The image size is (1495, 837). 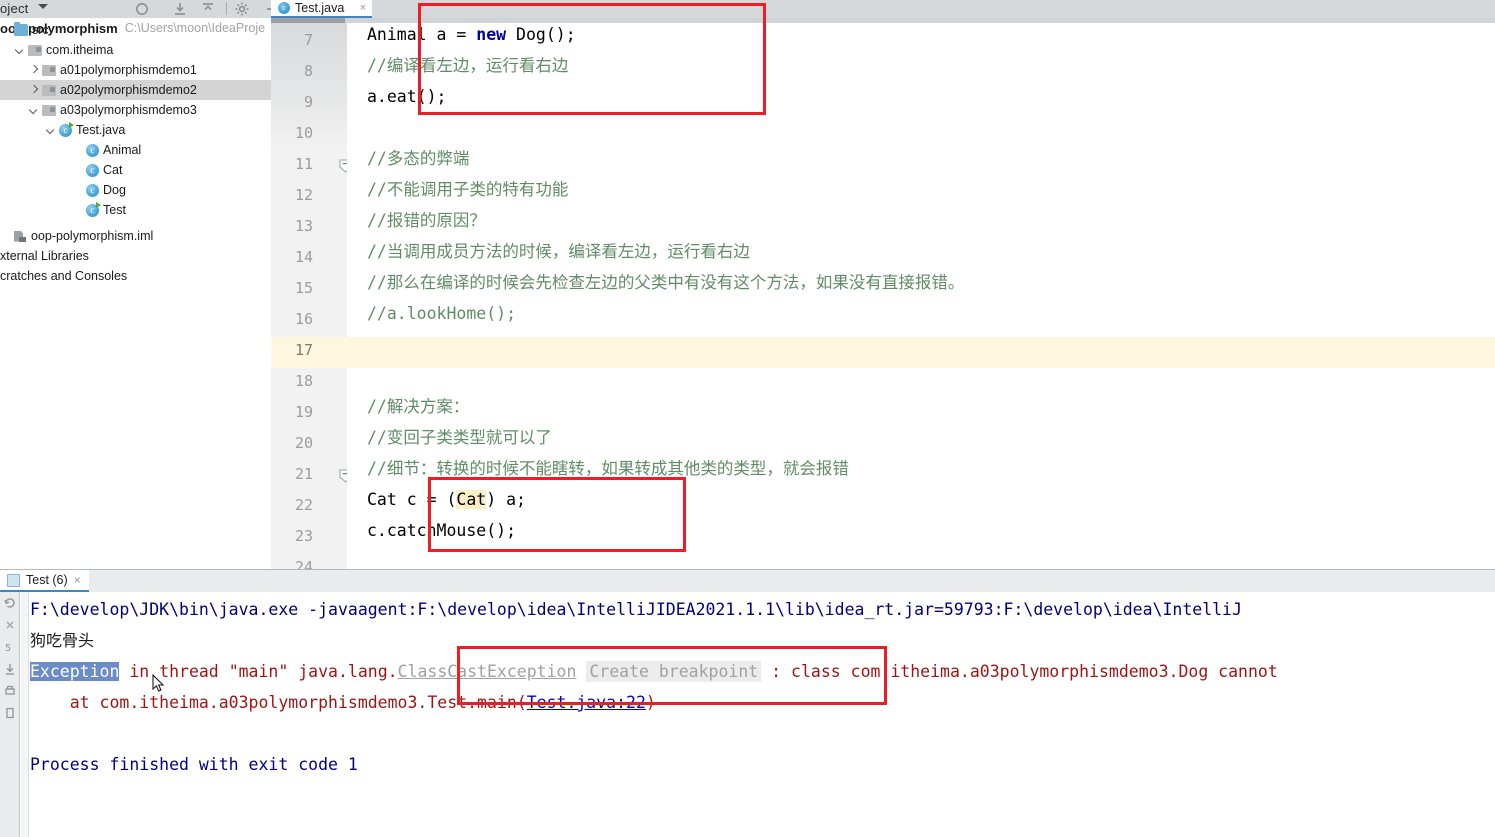 I want to click on package-folder-icon, so click(x=35, y=50).